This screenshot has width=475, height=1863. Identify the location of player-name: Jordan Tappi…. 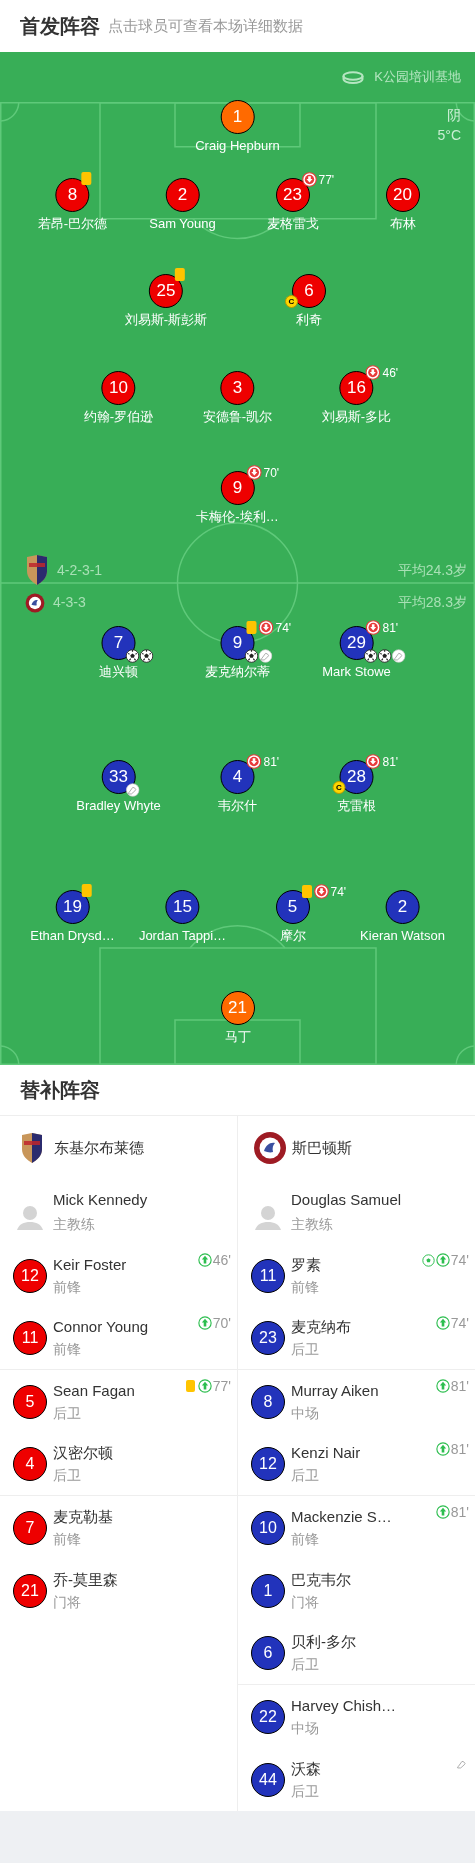
(182, 936).